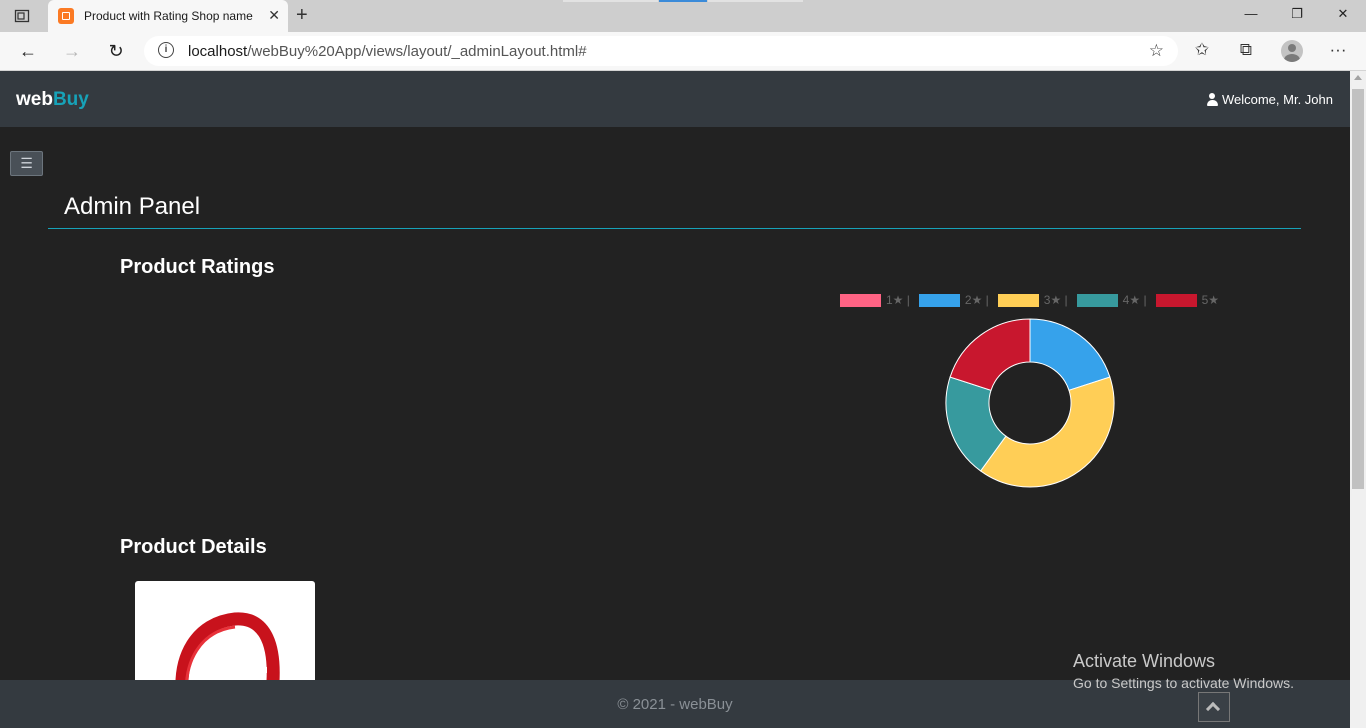  Describe the element at coordinates (1292, 51) in the screenshot. I see `profile-avatar-icon` at that location.